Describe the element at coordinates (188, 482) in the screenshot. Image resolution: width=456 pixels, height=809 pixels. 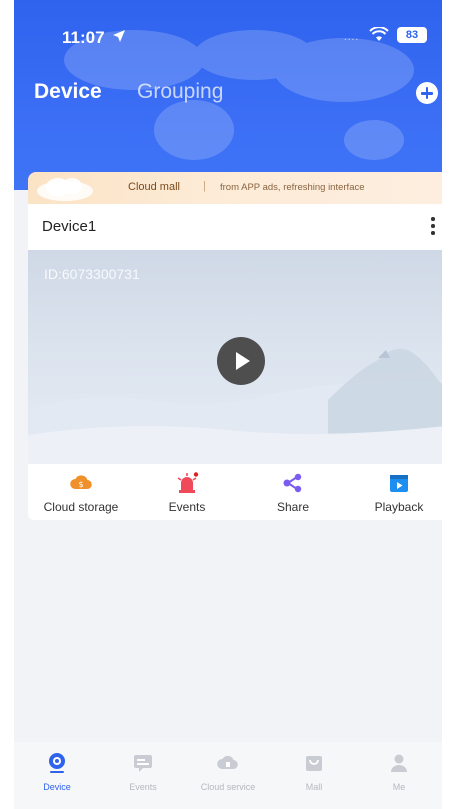
I see `alarm-icon` at that location.